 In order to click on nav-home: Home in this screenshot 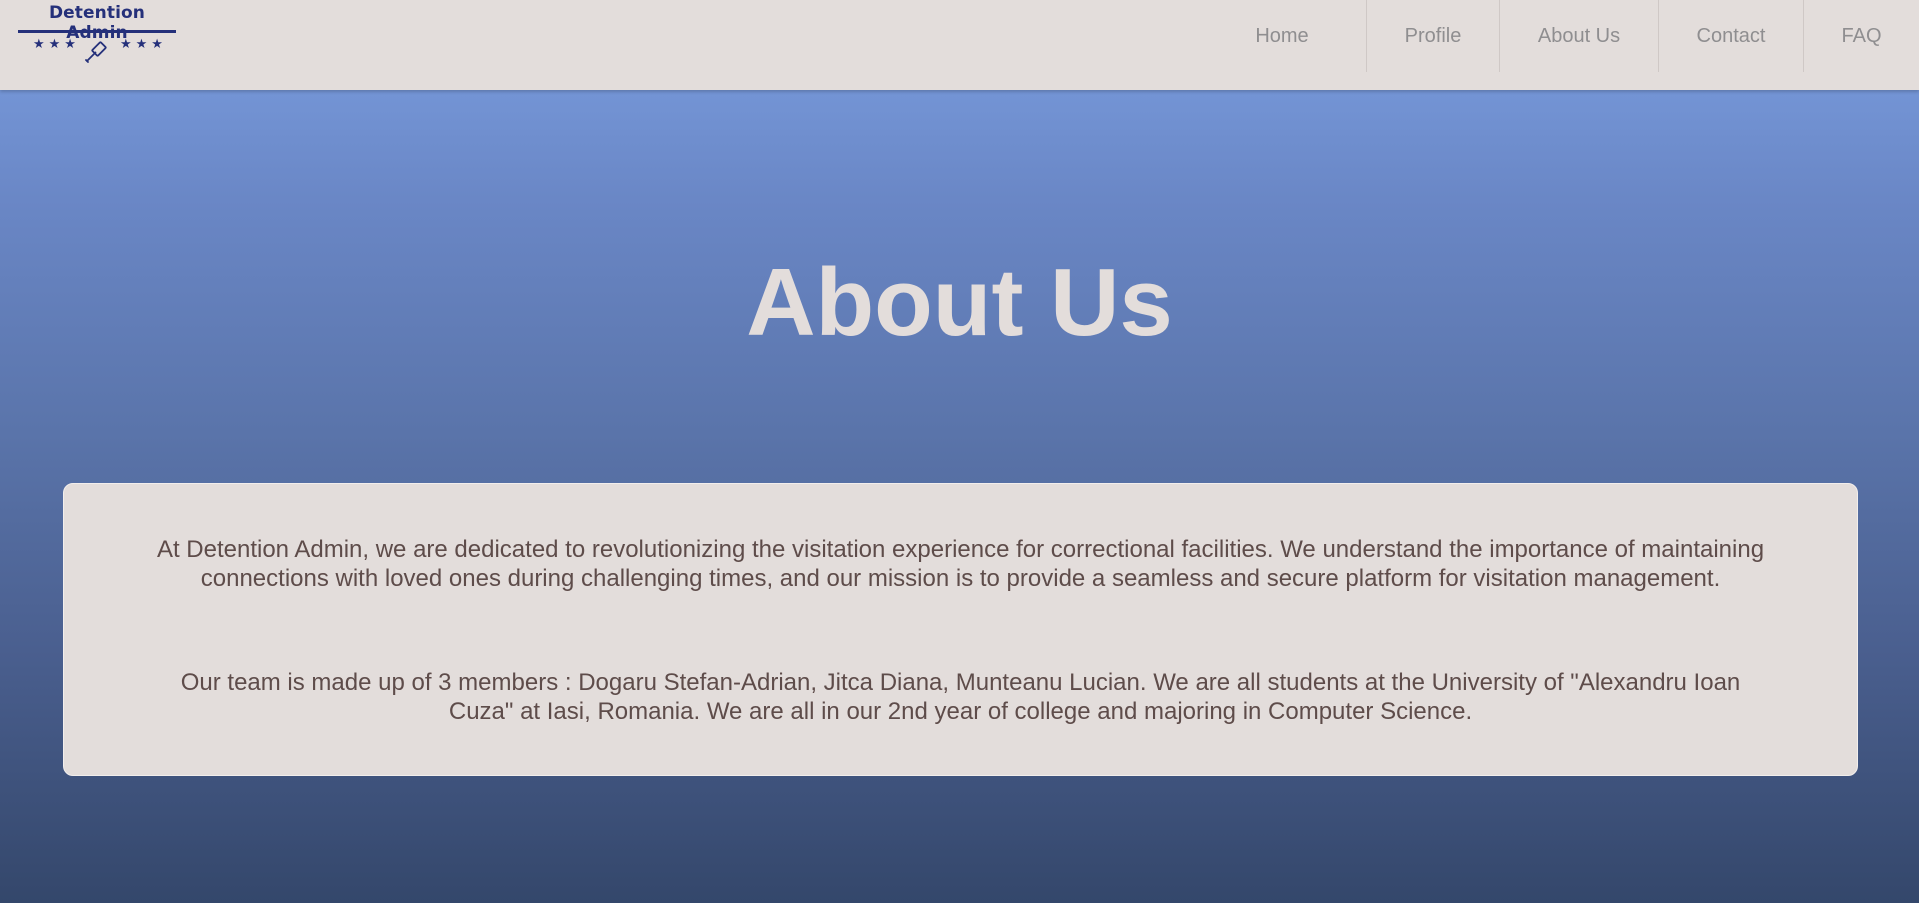, I will do `click(1282, 36)`.